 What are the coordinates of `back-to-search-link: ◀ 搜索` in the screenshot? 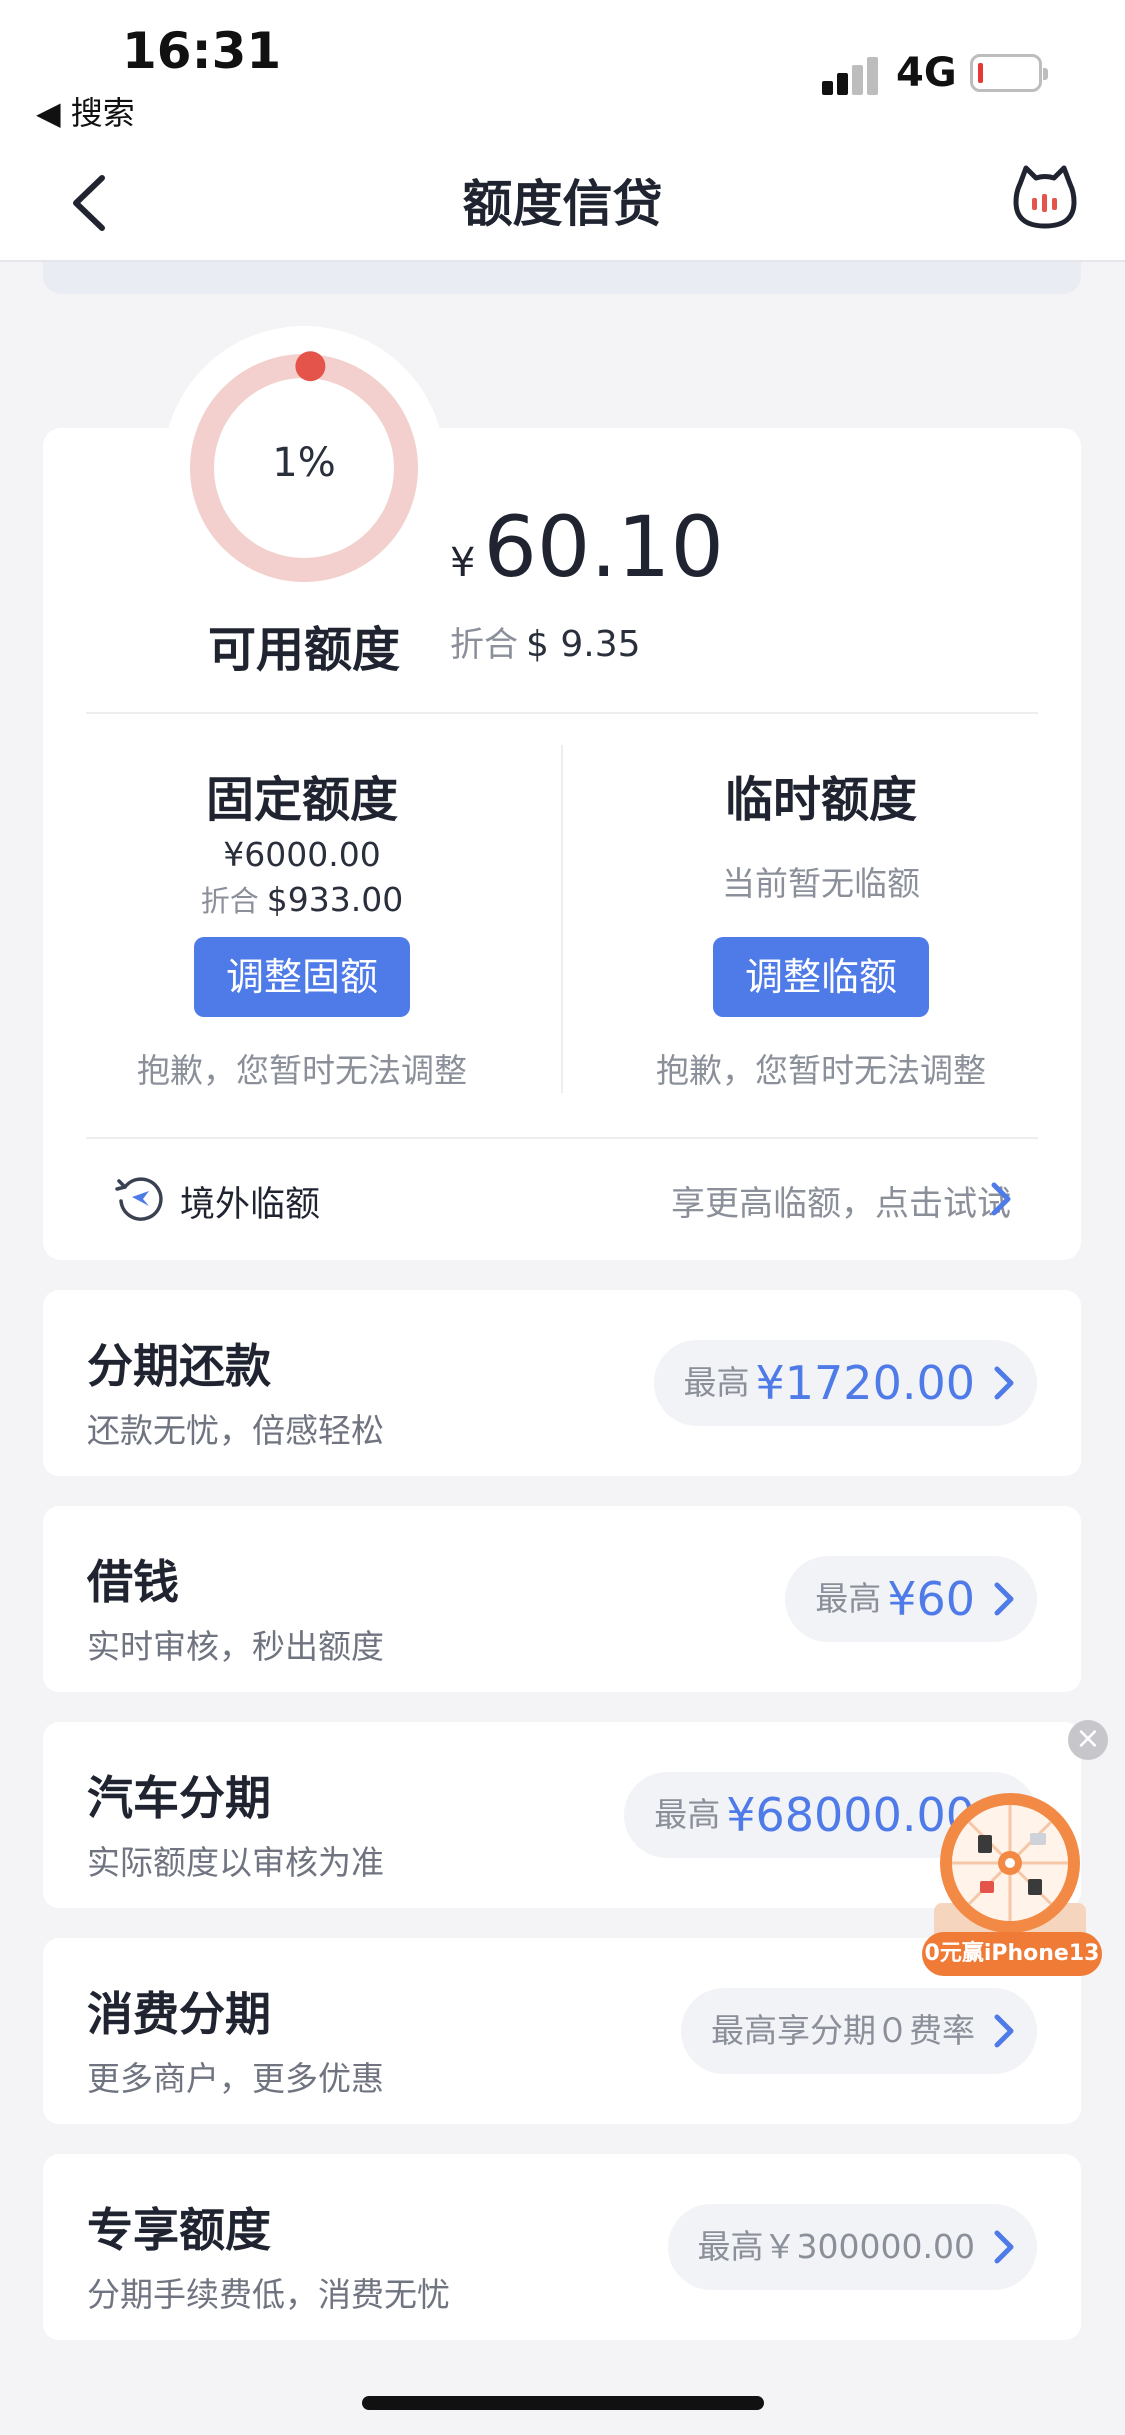 It's located at (85, 111).